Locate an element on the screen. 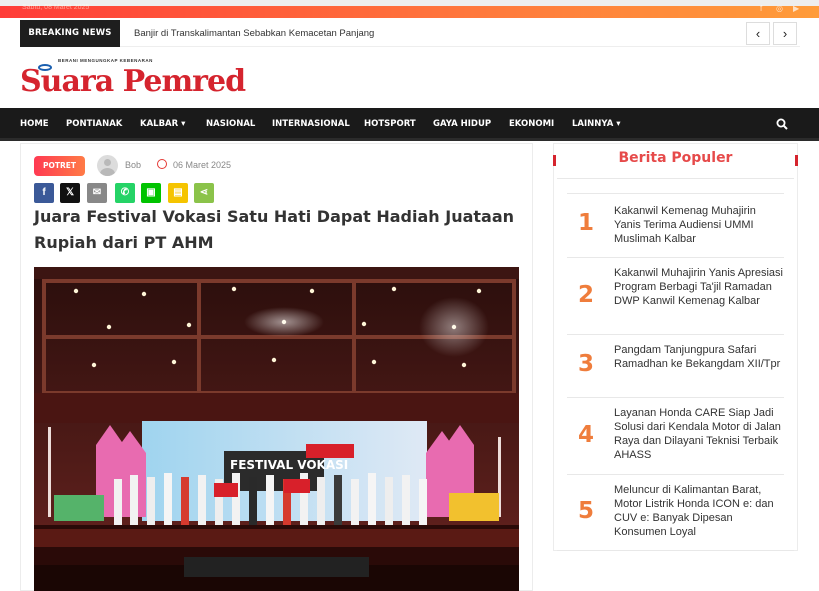 The width and height of the screenshot is (819, 591). x-icon: 𝕏 is located at coordinates (70, 193).